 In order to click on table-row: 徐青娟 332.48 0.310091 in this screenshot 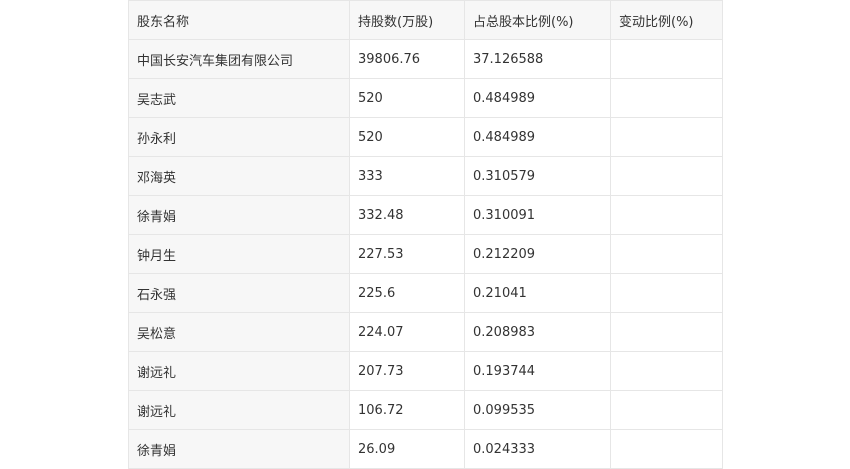, I will do `click(425, 215)`.